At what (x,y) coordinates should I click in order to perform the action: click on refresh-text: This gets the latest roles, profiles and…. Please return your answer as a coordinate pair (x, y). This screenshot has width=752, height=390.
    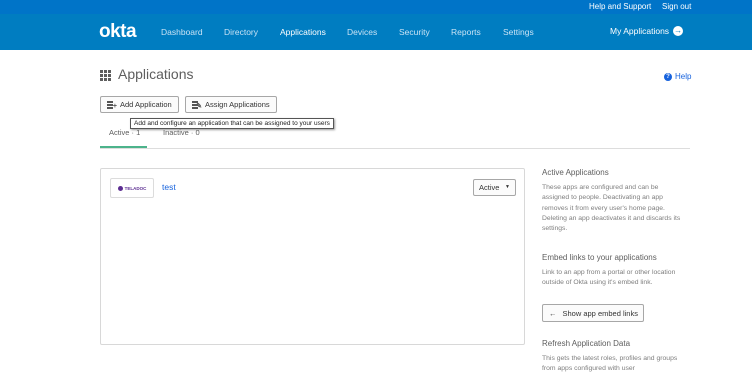
    Looking at the image, I should click on (610, 364).